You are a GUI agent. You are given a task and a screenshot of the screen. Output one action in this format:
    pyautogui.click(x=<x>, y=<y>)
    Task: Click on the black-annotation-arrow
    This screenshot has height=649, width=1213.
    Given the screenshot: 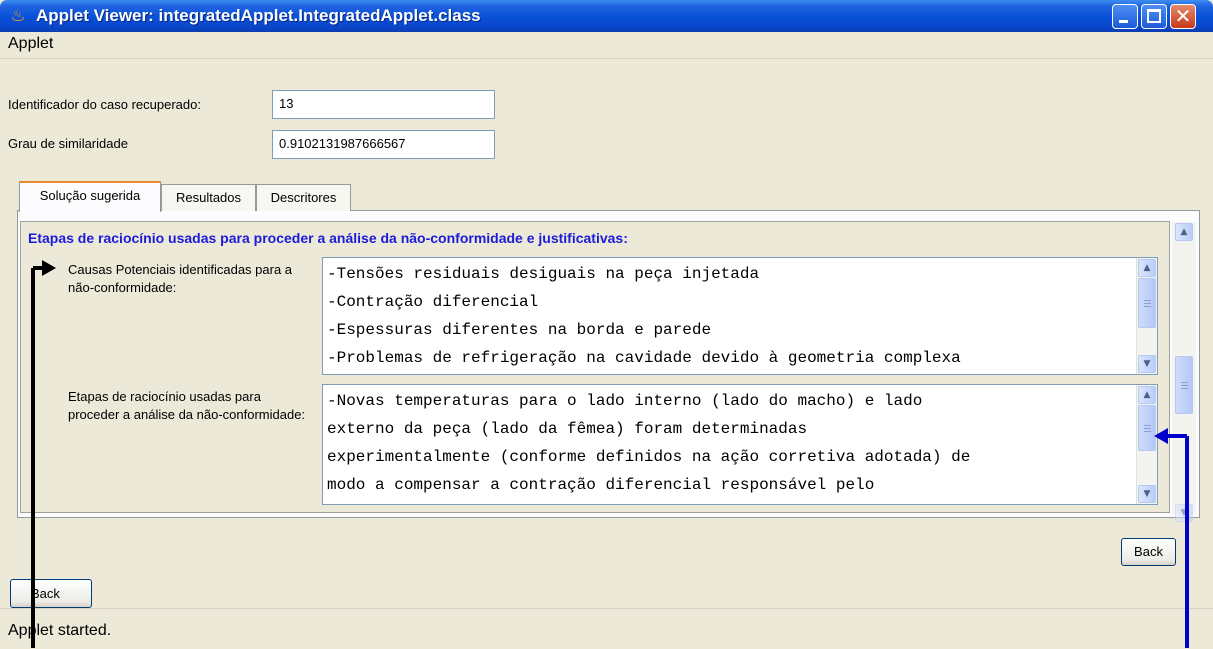 What is the action you would take?
    pyautogui.click(x=43, y=454)
    